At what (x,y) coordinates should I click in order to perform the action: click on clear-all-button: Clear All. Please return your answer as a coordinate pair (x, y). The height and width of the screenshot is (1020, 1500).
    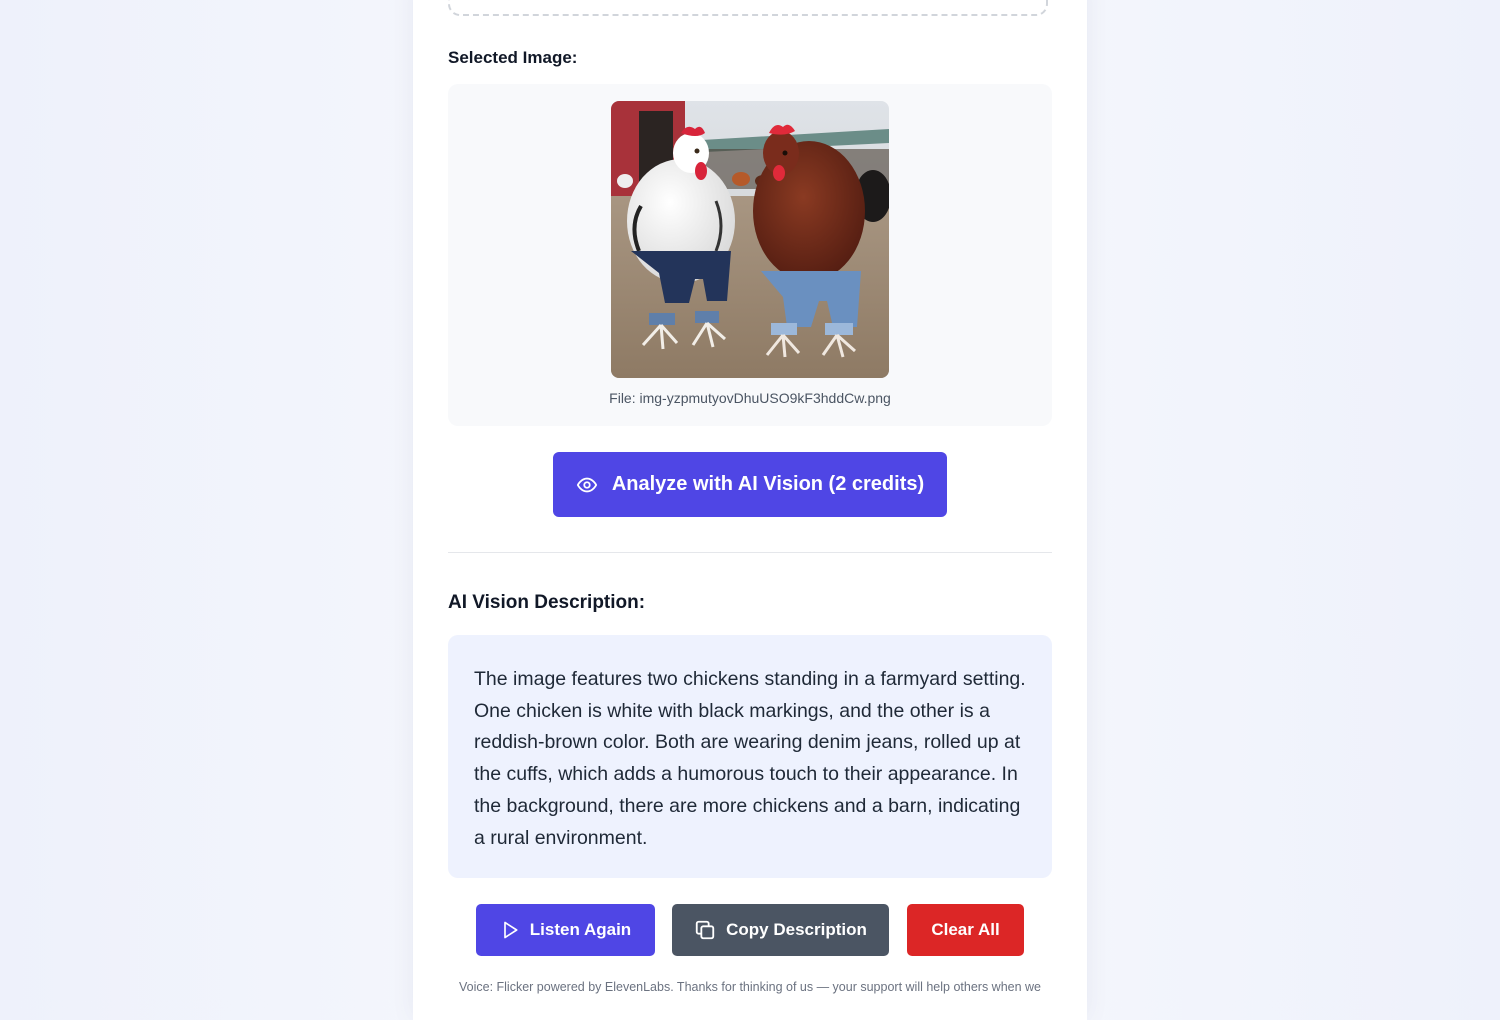
    Looking at the image, I should click on (965, 930).